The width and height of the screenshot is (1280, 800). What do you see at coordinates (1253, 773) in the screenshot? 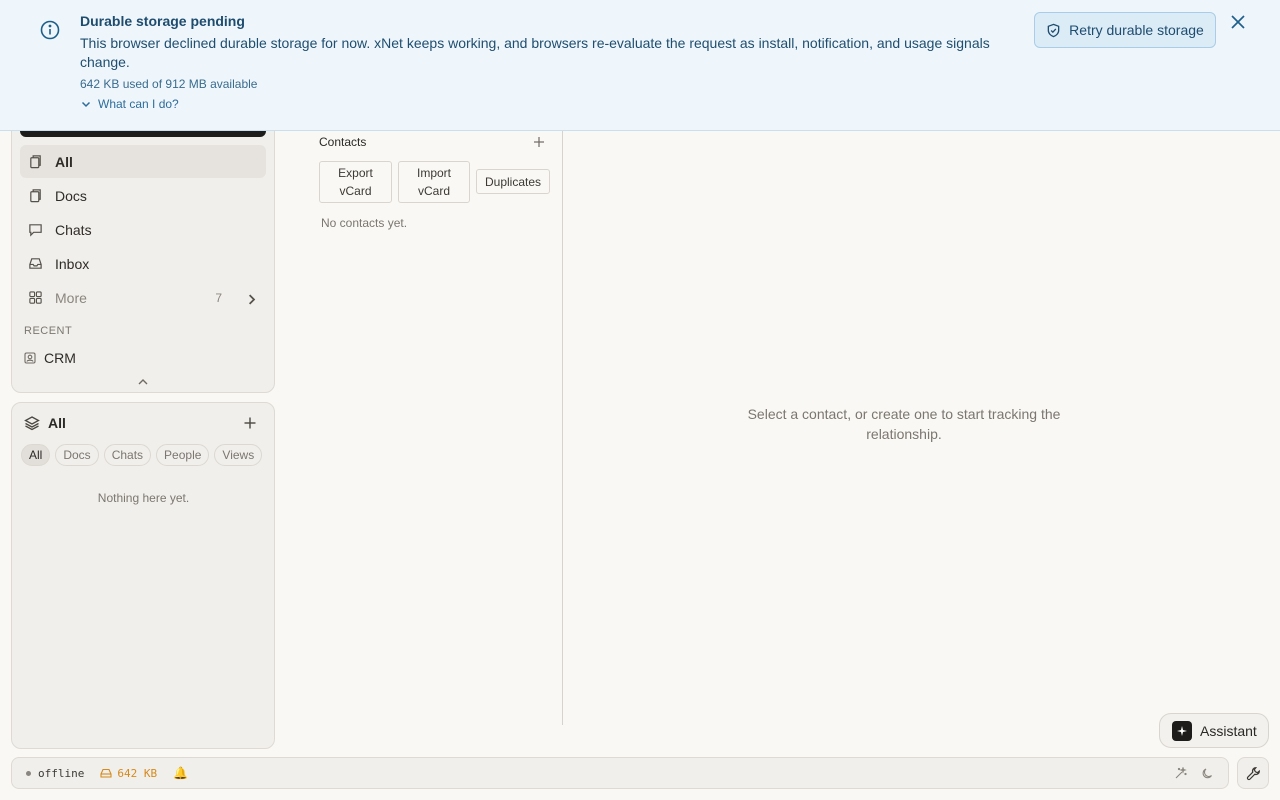
I see `wrench-icon` at bounding box center [1253, 773].